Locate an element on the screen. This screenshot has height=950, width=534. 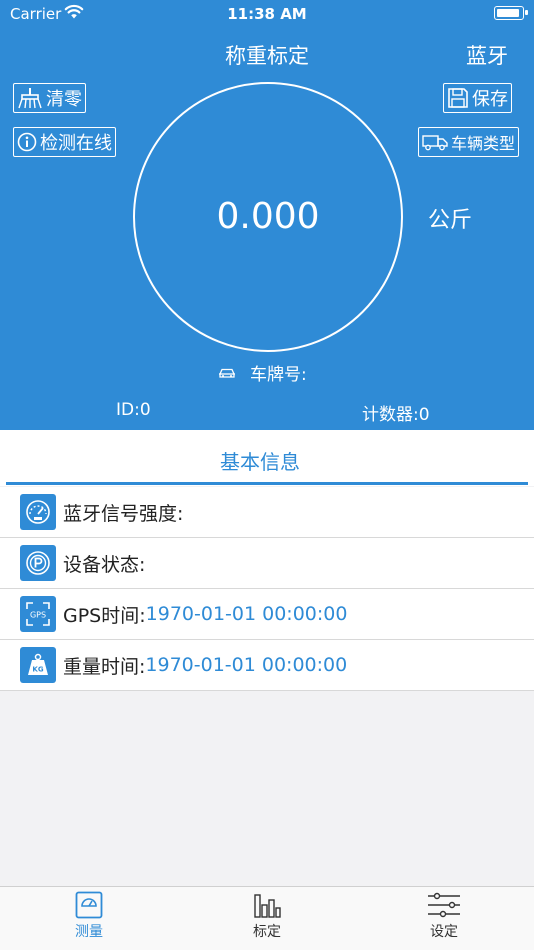
license-plate: 车牌号: is located at coordinates (262, 372).